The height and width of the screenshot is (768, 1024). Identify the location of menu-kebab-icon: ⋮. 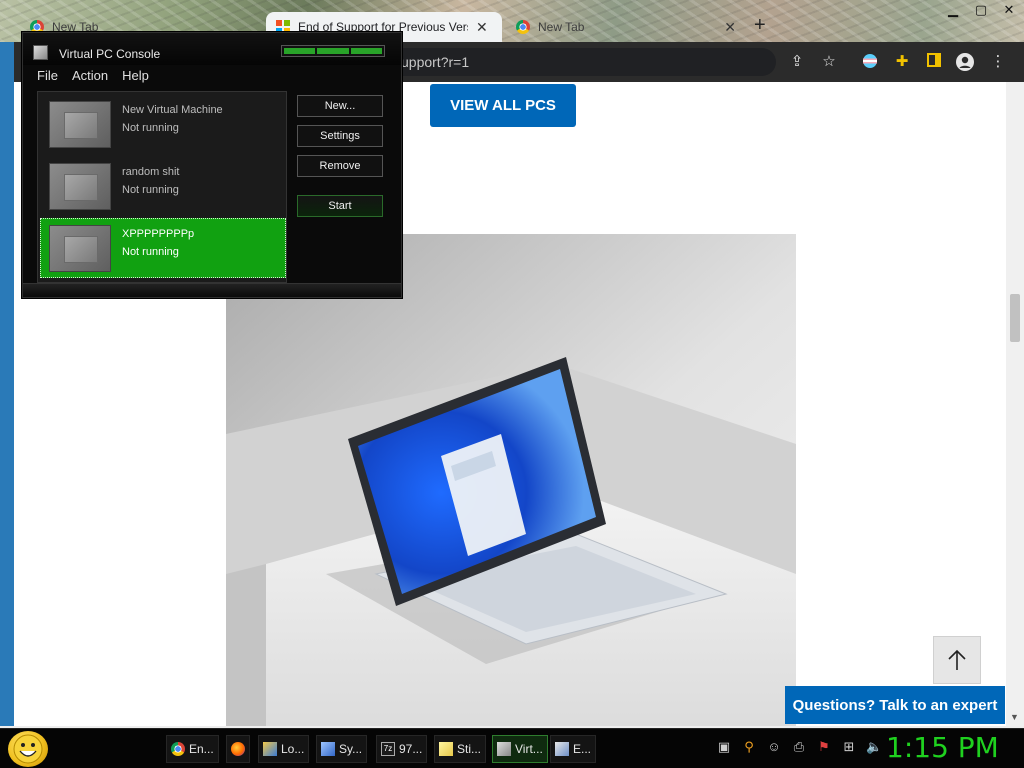
(998, 62).